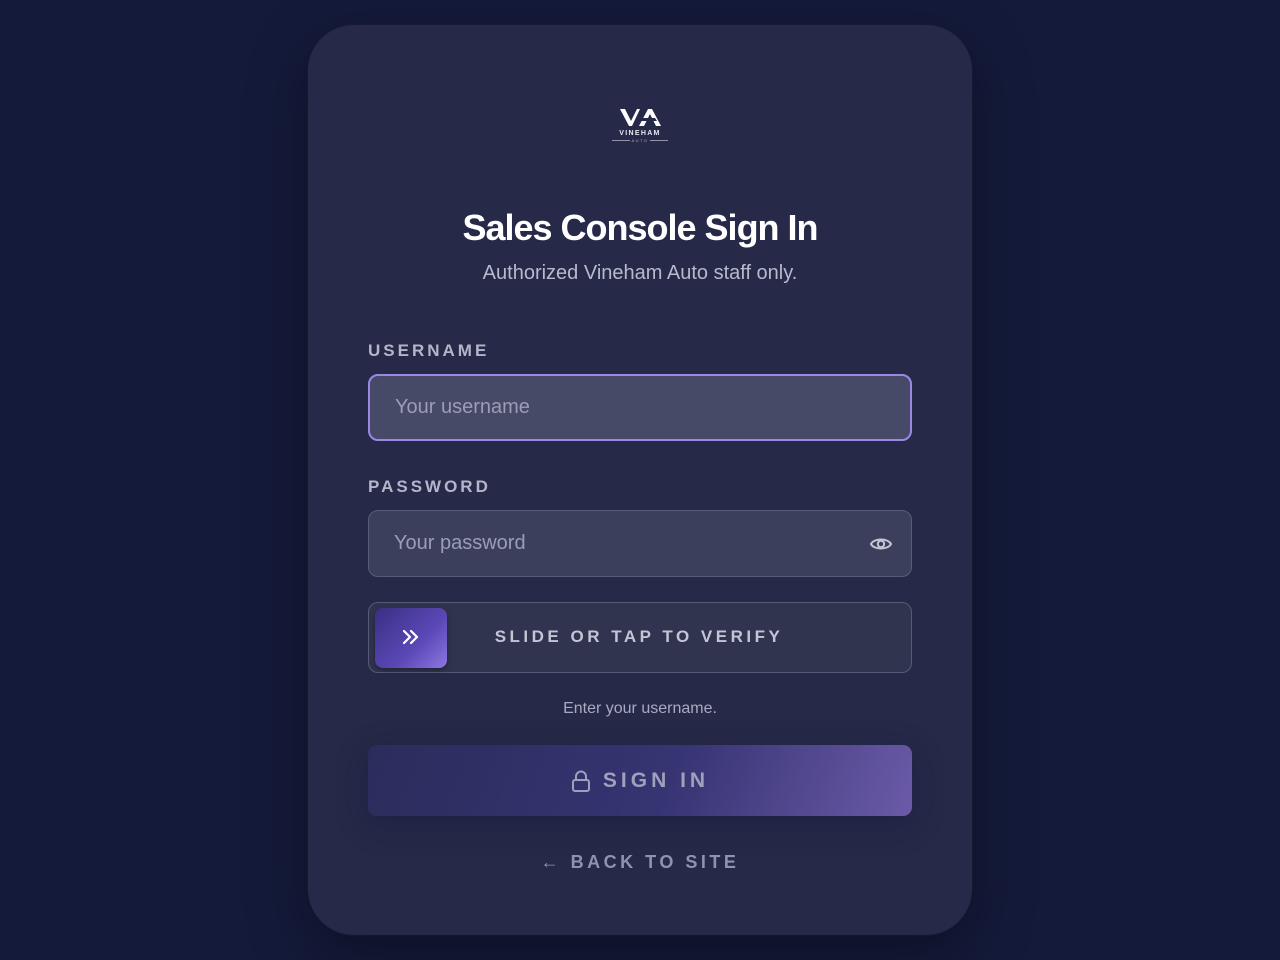 The width and height of the screenshot is (1280, 960). Describe the element at coordinates (640, 117) in the screenshot. I see `logo-mark-icon` at that location.